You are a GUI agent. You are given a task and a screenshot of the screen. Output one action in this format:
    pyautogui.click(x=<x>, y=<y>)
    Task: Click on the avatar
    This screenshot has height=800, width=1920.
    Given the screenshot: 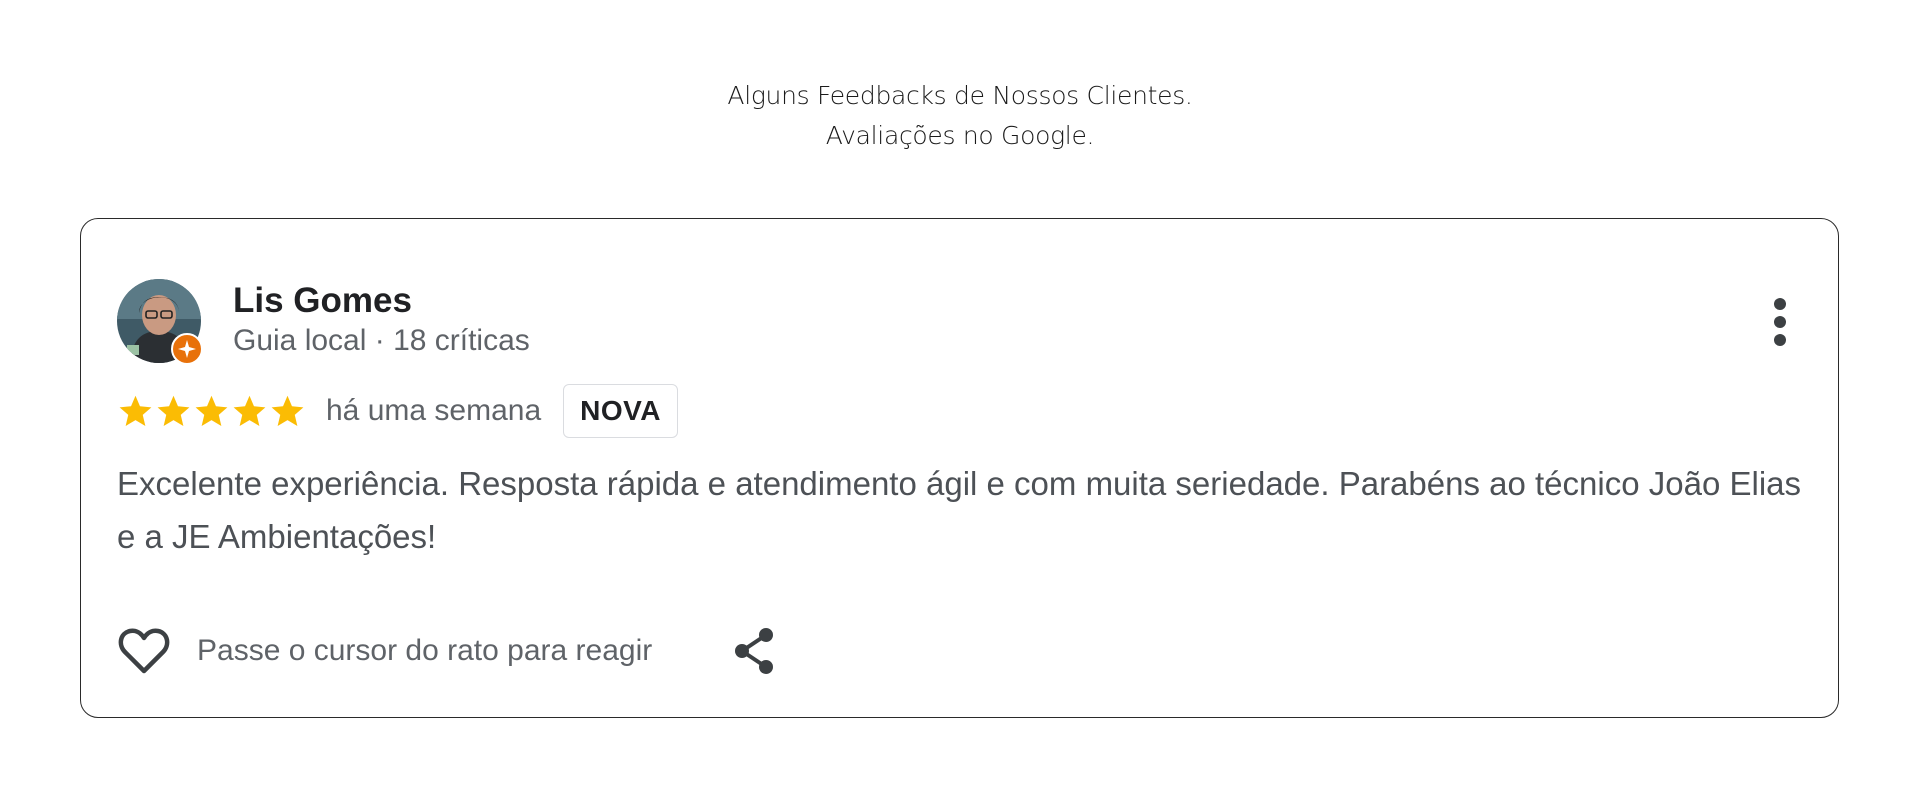 What is the action you would take?
    pyautogui.click(x=160, y=322)
    